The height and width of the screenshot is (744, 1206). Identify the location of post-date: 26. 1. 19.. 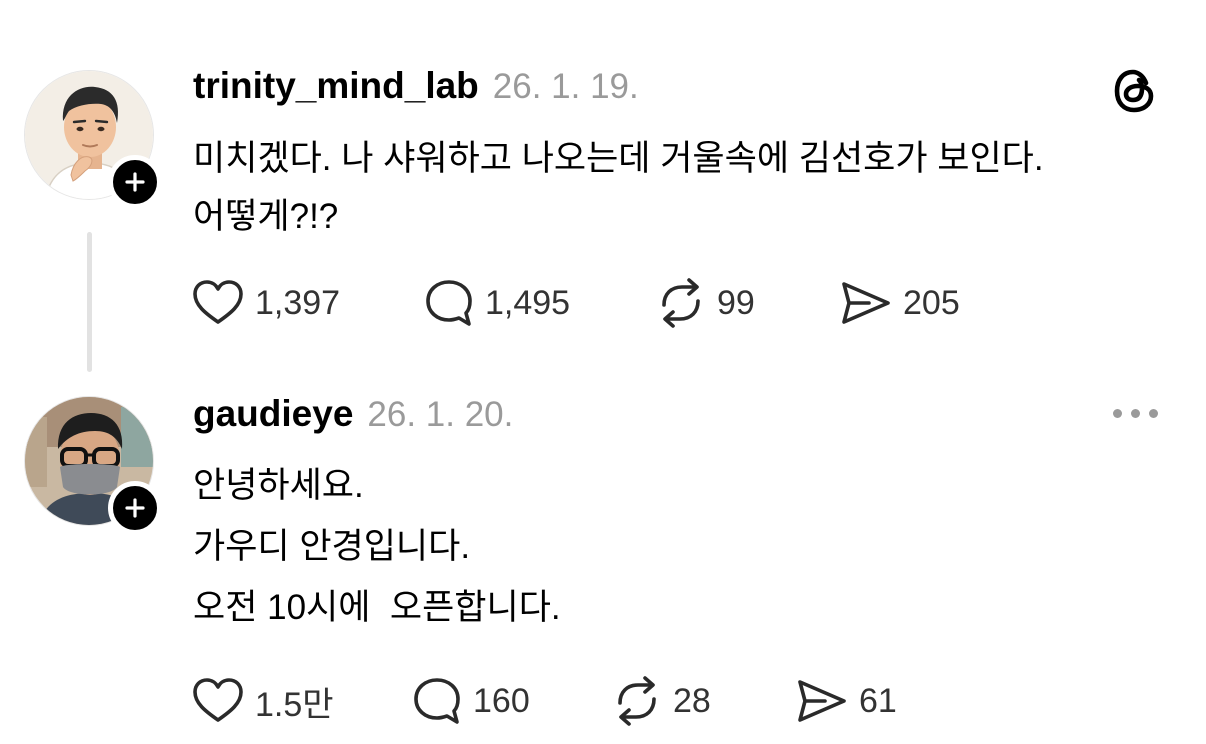
(565, 86).